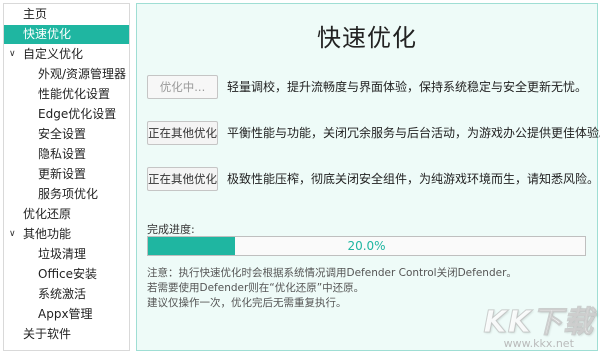 The width and height of the screenshot is (600, 354). Describe the element at coordinates (407, 87) in the screenshot. I see `light-optimize-description: 轻量调校，提升流畅度与界面体验，保持系统稳定与安全更新无忧。` at that location.